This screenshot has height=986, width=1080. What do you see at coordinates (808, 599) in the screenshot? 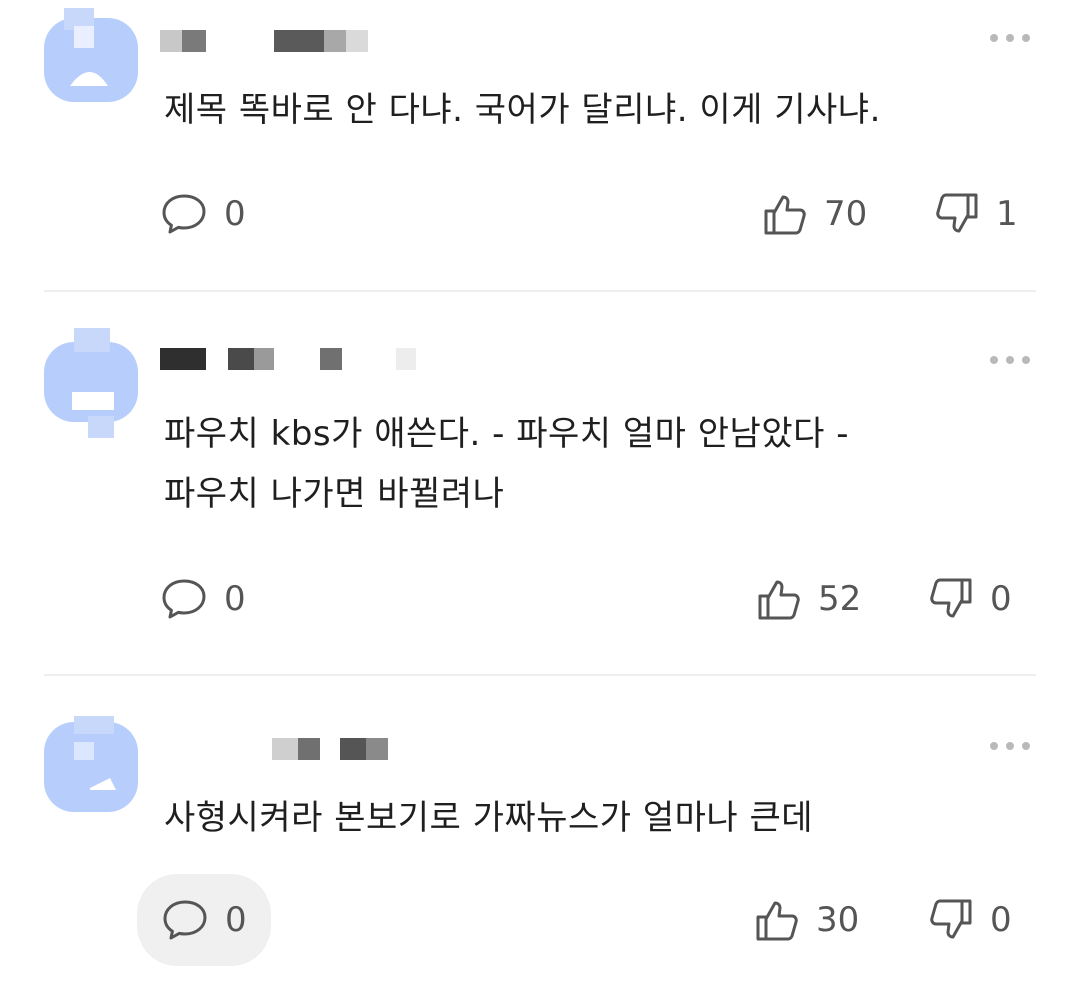
I see `like-button: 52` at bounding box center [808, 599].